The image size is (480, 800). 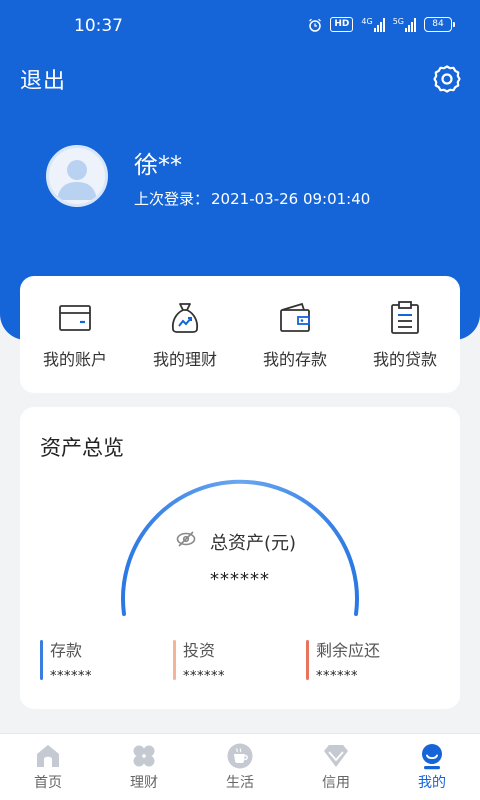 I want to click on avatar, so click(x=77, y=176).